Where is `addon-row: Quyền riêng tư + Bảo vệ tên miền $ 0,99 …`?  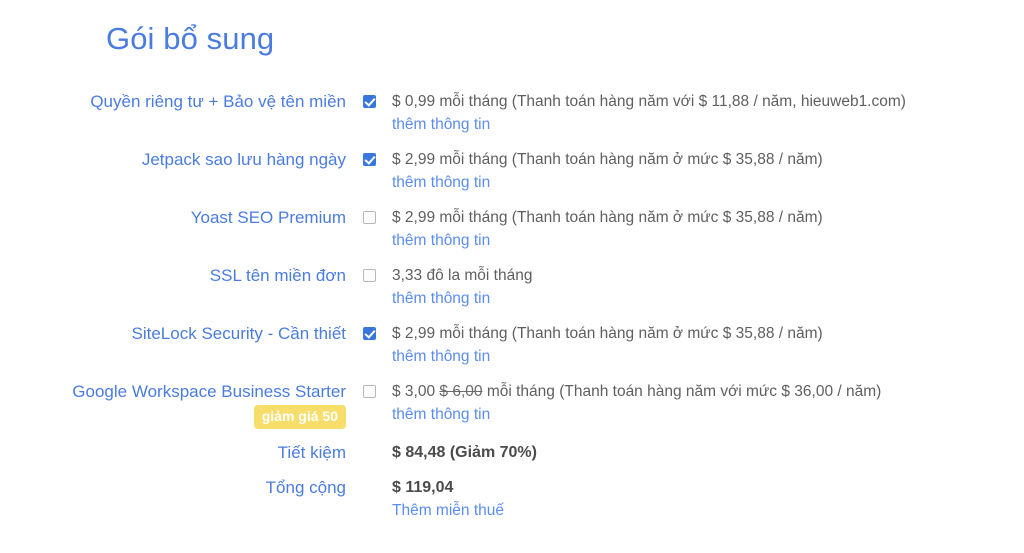 addon-row: Quyền riêng tư + Bảo vệ tên miền $ 0,99 … is located at coordinates (512, 113).